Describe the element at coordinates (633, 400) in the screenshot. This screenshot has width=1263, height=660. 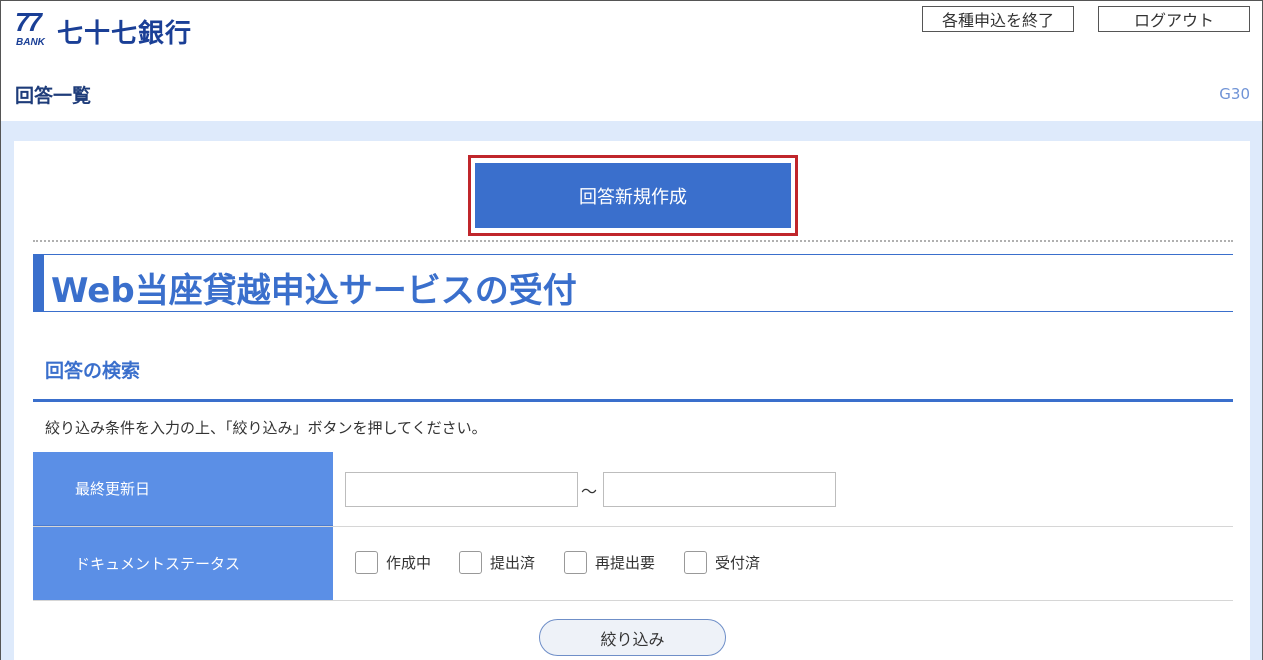
I see `search-title-rule` at that location.